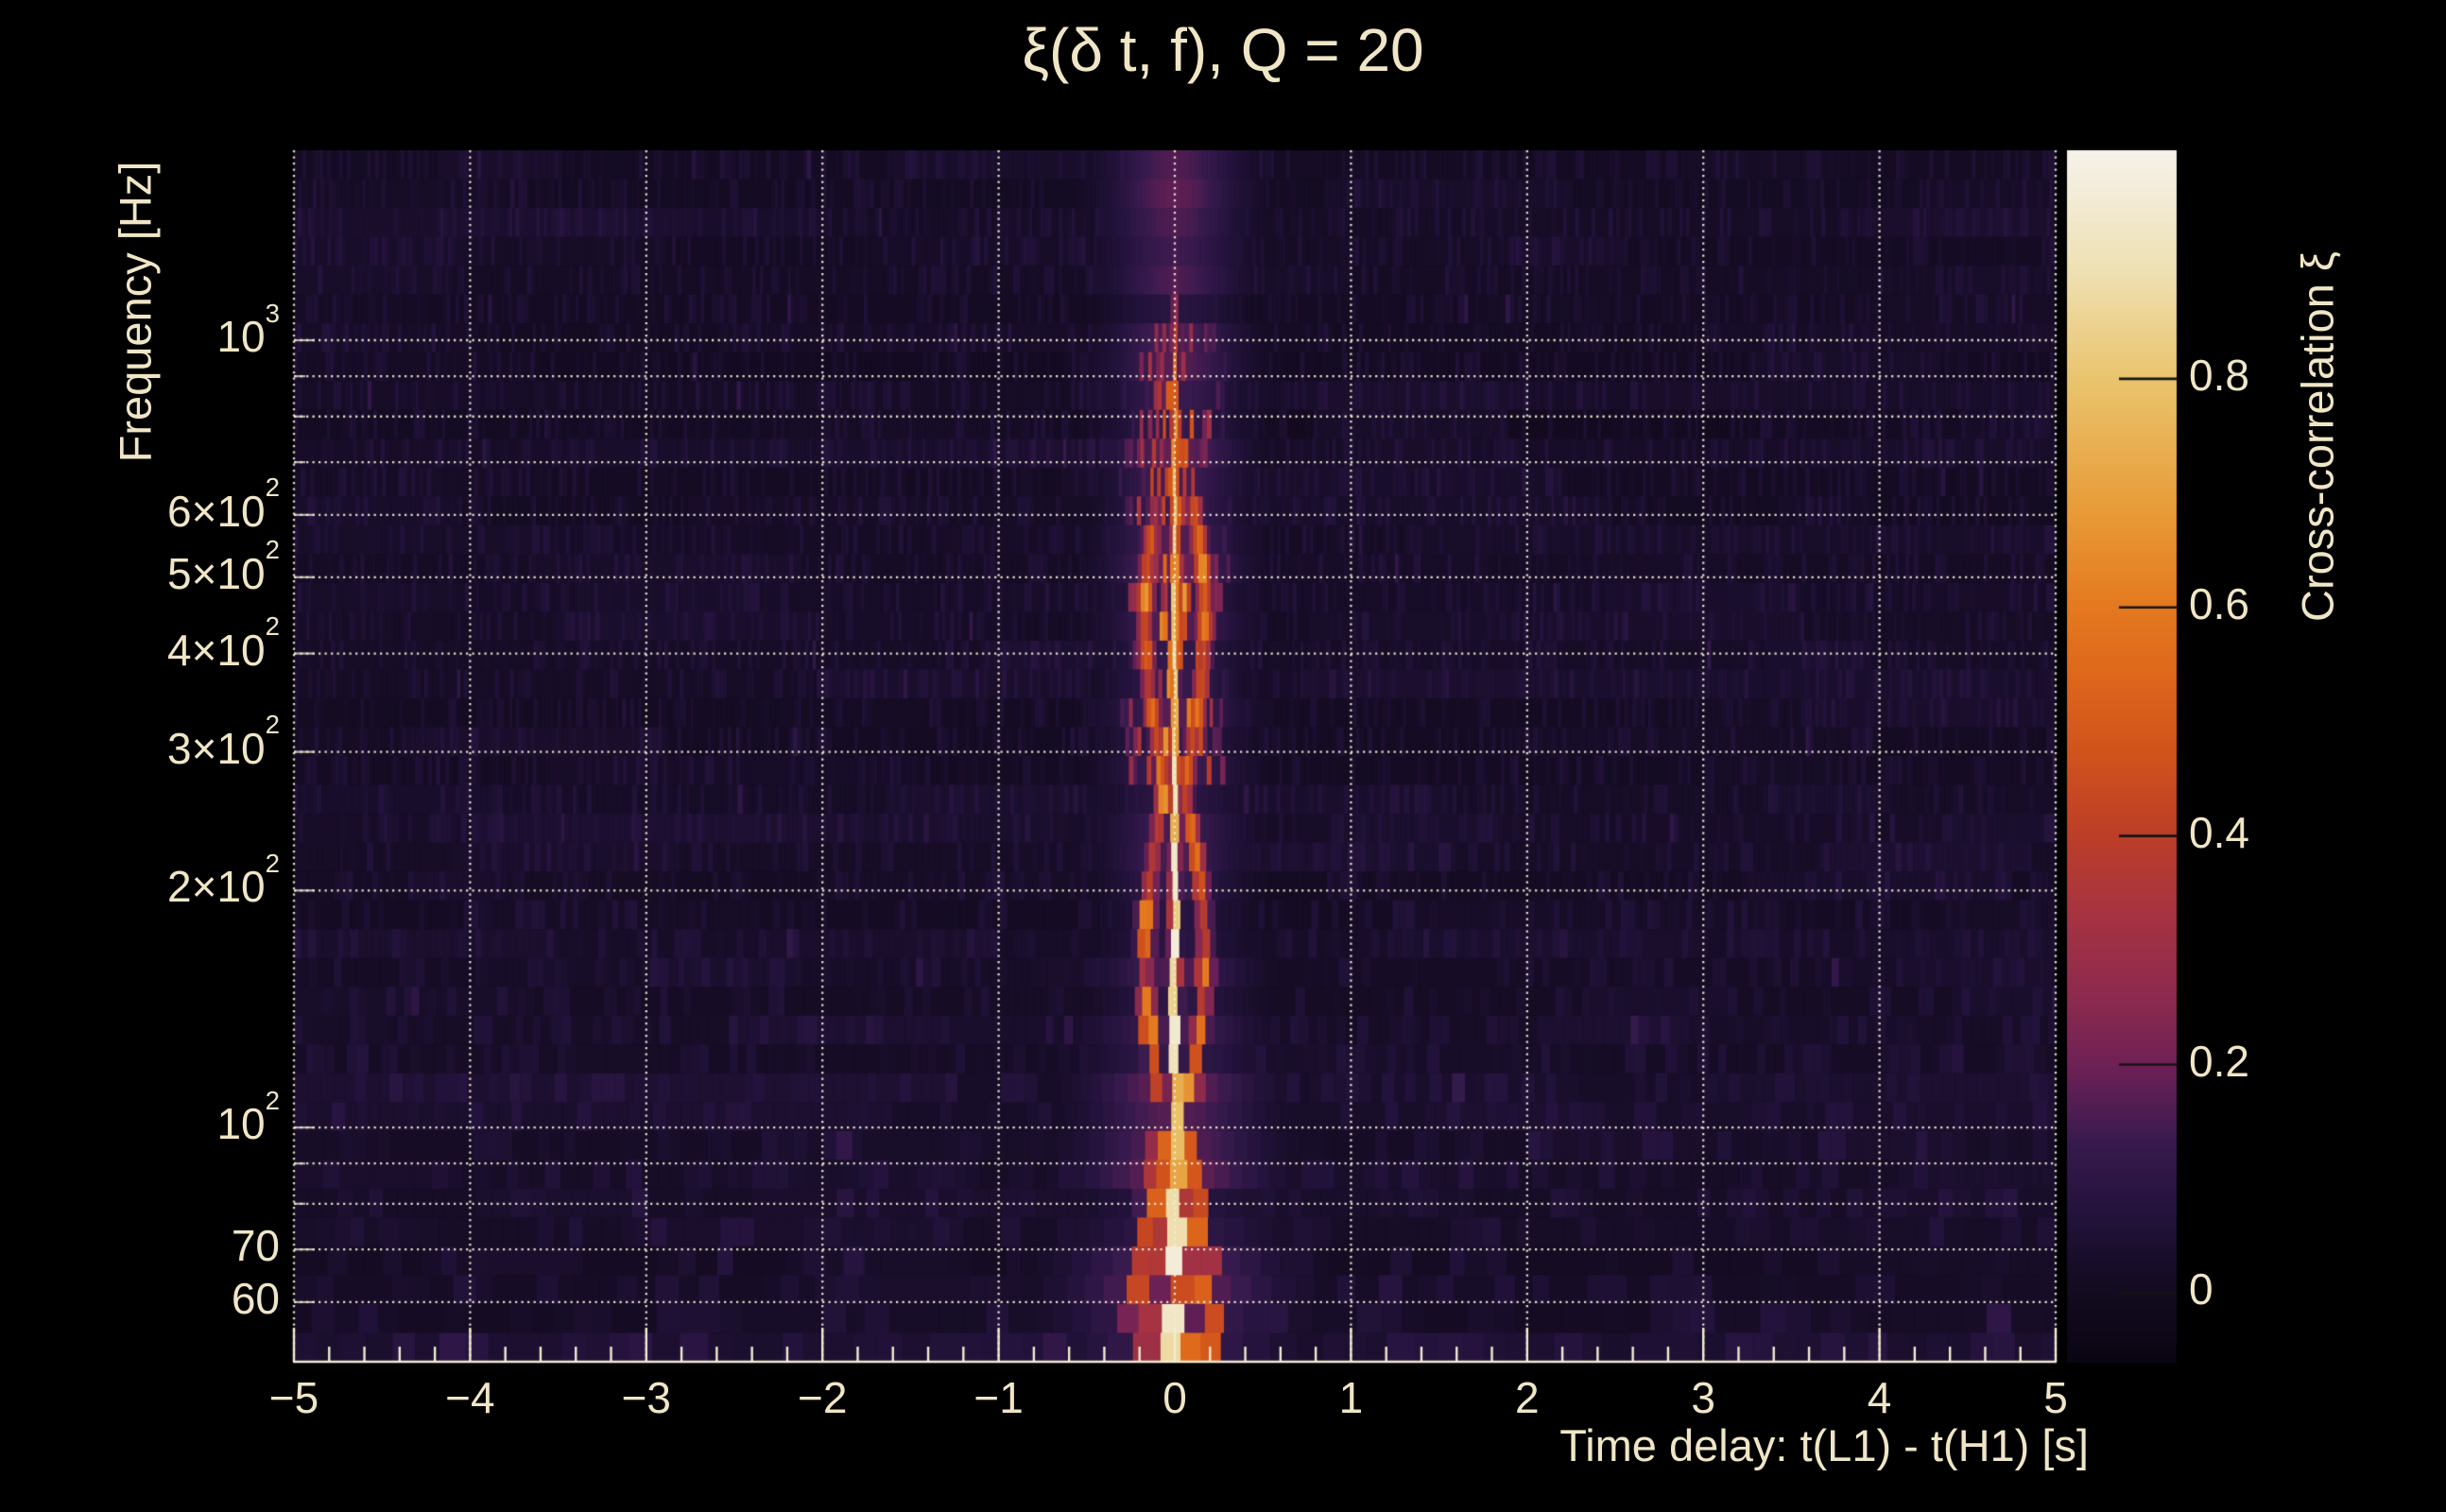 The width and height of the screenshot is (2446, 1512). I want to click on x-tick-label: 0, so click(1175, 1397).